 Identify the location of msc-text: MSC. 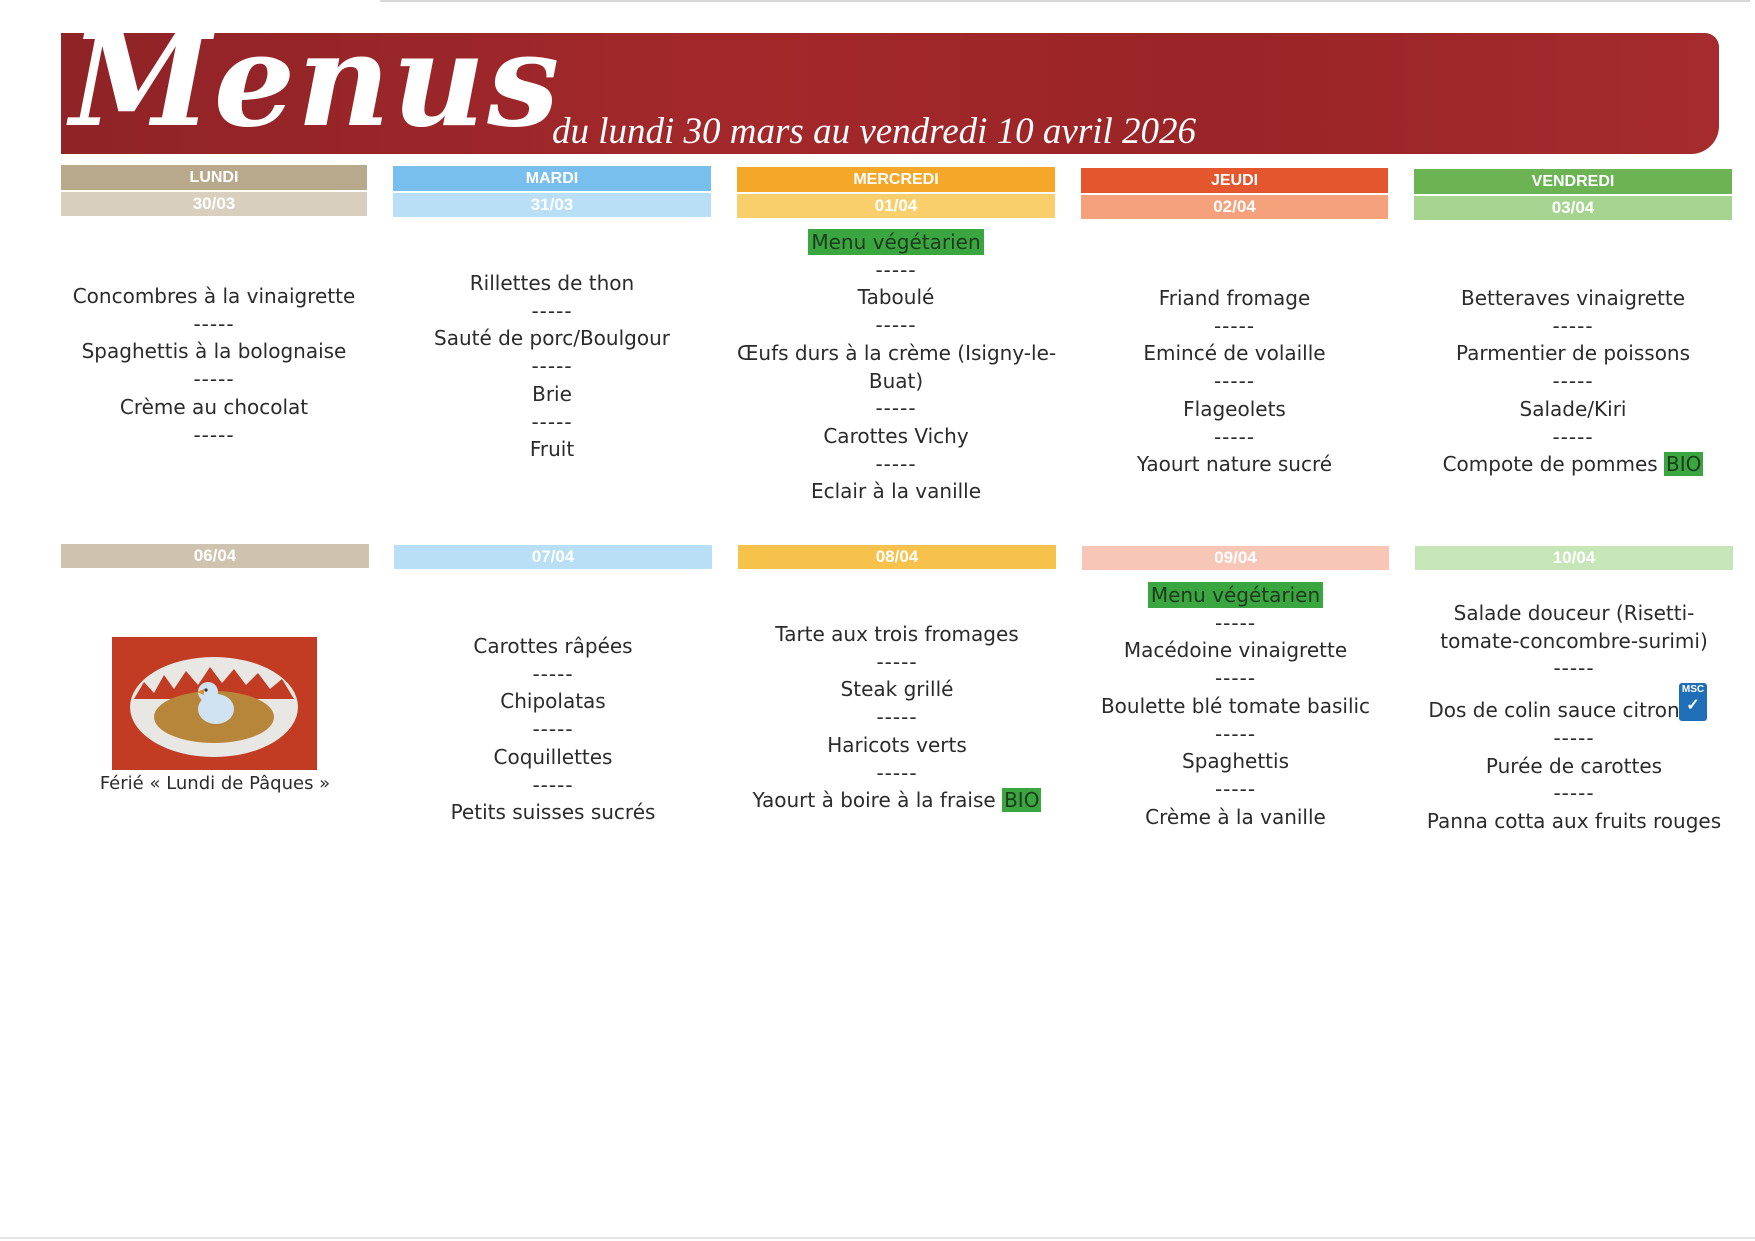
(1693, 689).